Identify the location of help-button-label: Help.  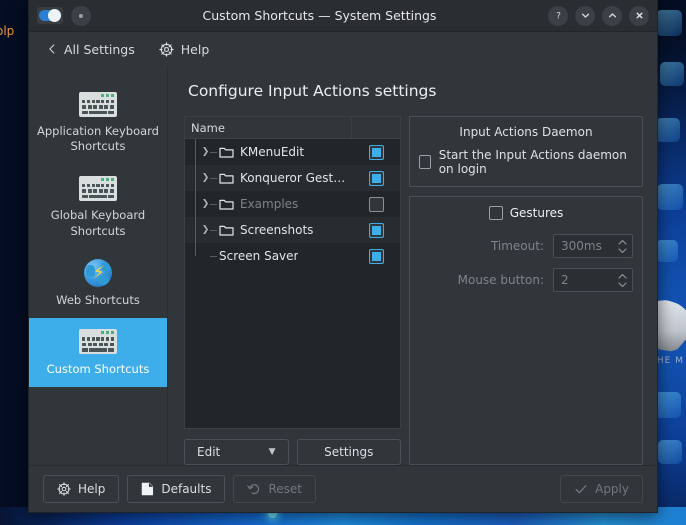
(92, 489).